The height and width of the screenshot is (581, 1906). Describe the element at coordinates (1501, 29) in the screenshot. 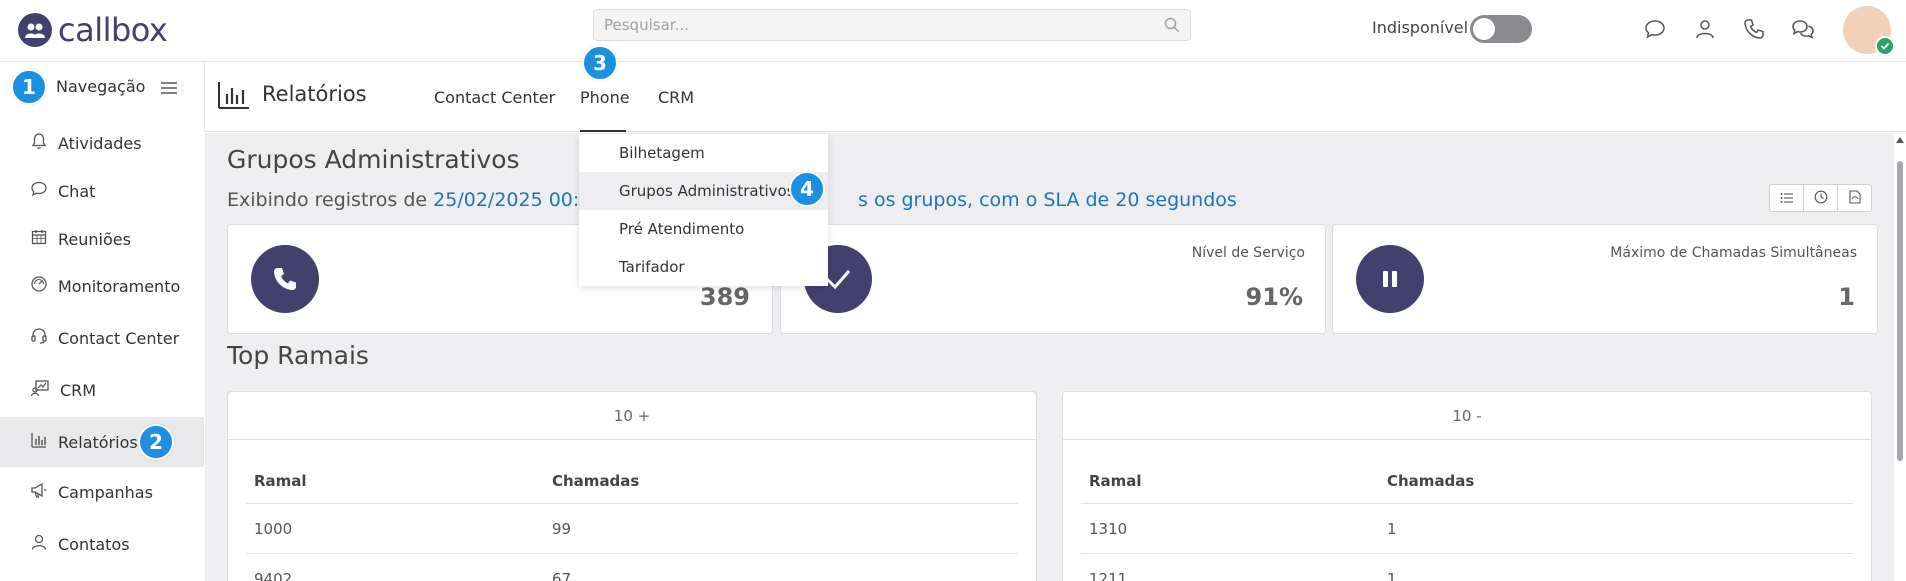

I see `availability-toggle` at that location.